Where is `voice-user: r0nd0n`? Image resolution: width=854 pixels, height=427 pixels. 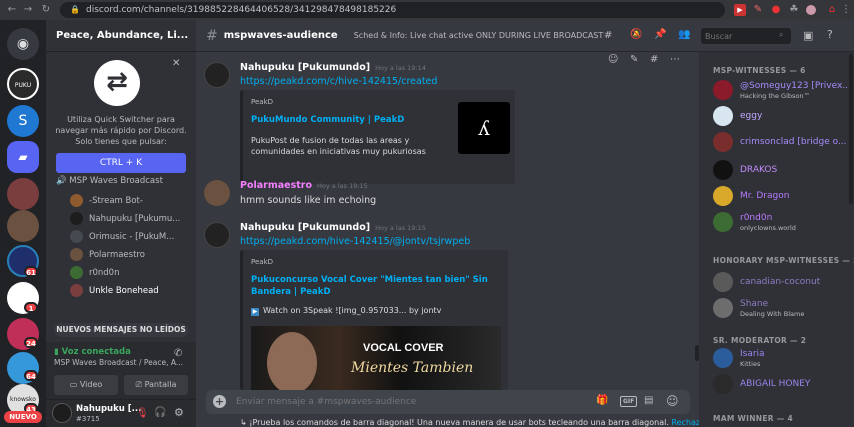
voice-user: r0nd0n is located at coordinates (94, 272).